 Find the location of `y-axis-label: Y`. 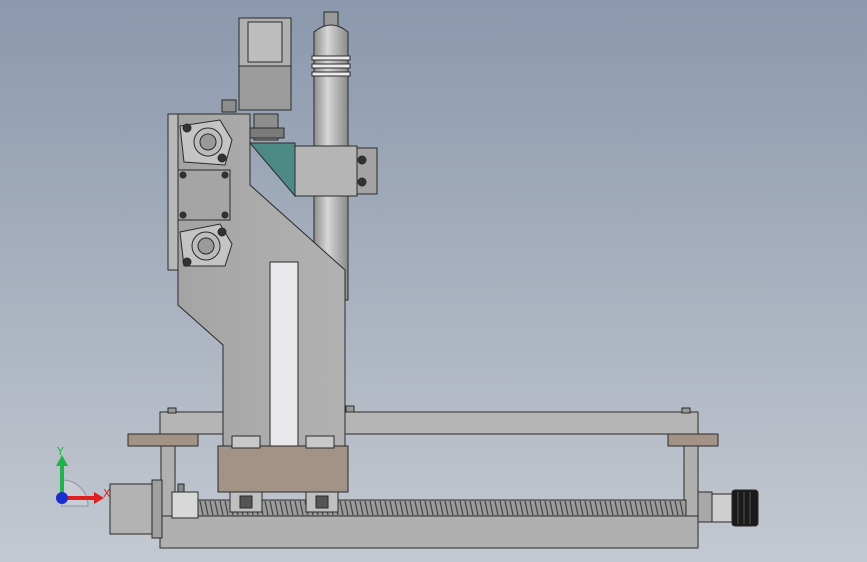

y-axis-label: Y is located at coordinates (60, 451).